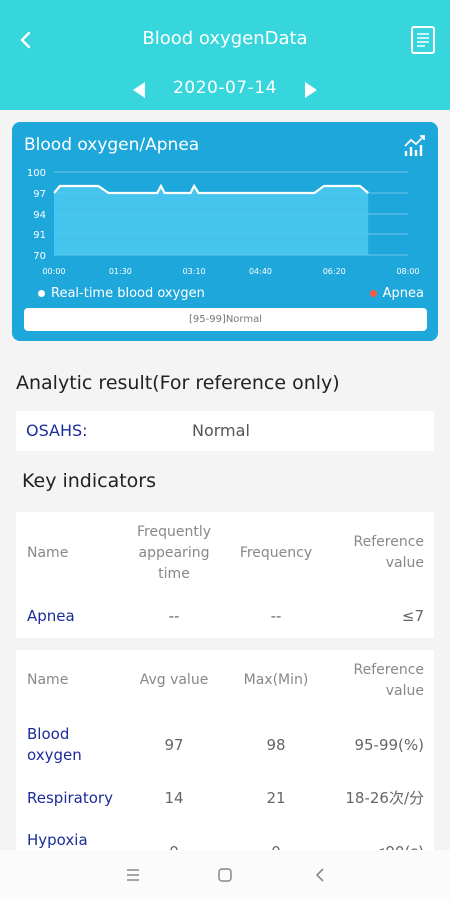 The width and height of the screenshot is (450, 900). Describe the element at coordinates (112, 145) in the screenshot. I see `chart-title: Blood oxygen/Apnea` at that location.